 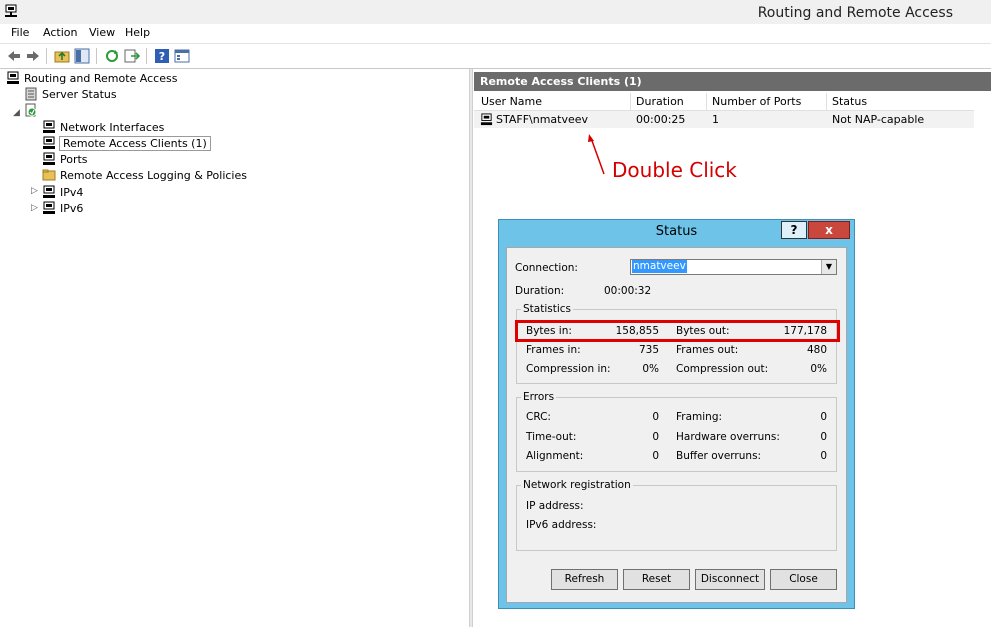 What do you see at coordinates (728, 437) in the screenshot?
I see `hardware-overruns-label: Hardware overruns:` at bounding box center [728, 437].